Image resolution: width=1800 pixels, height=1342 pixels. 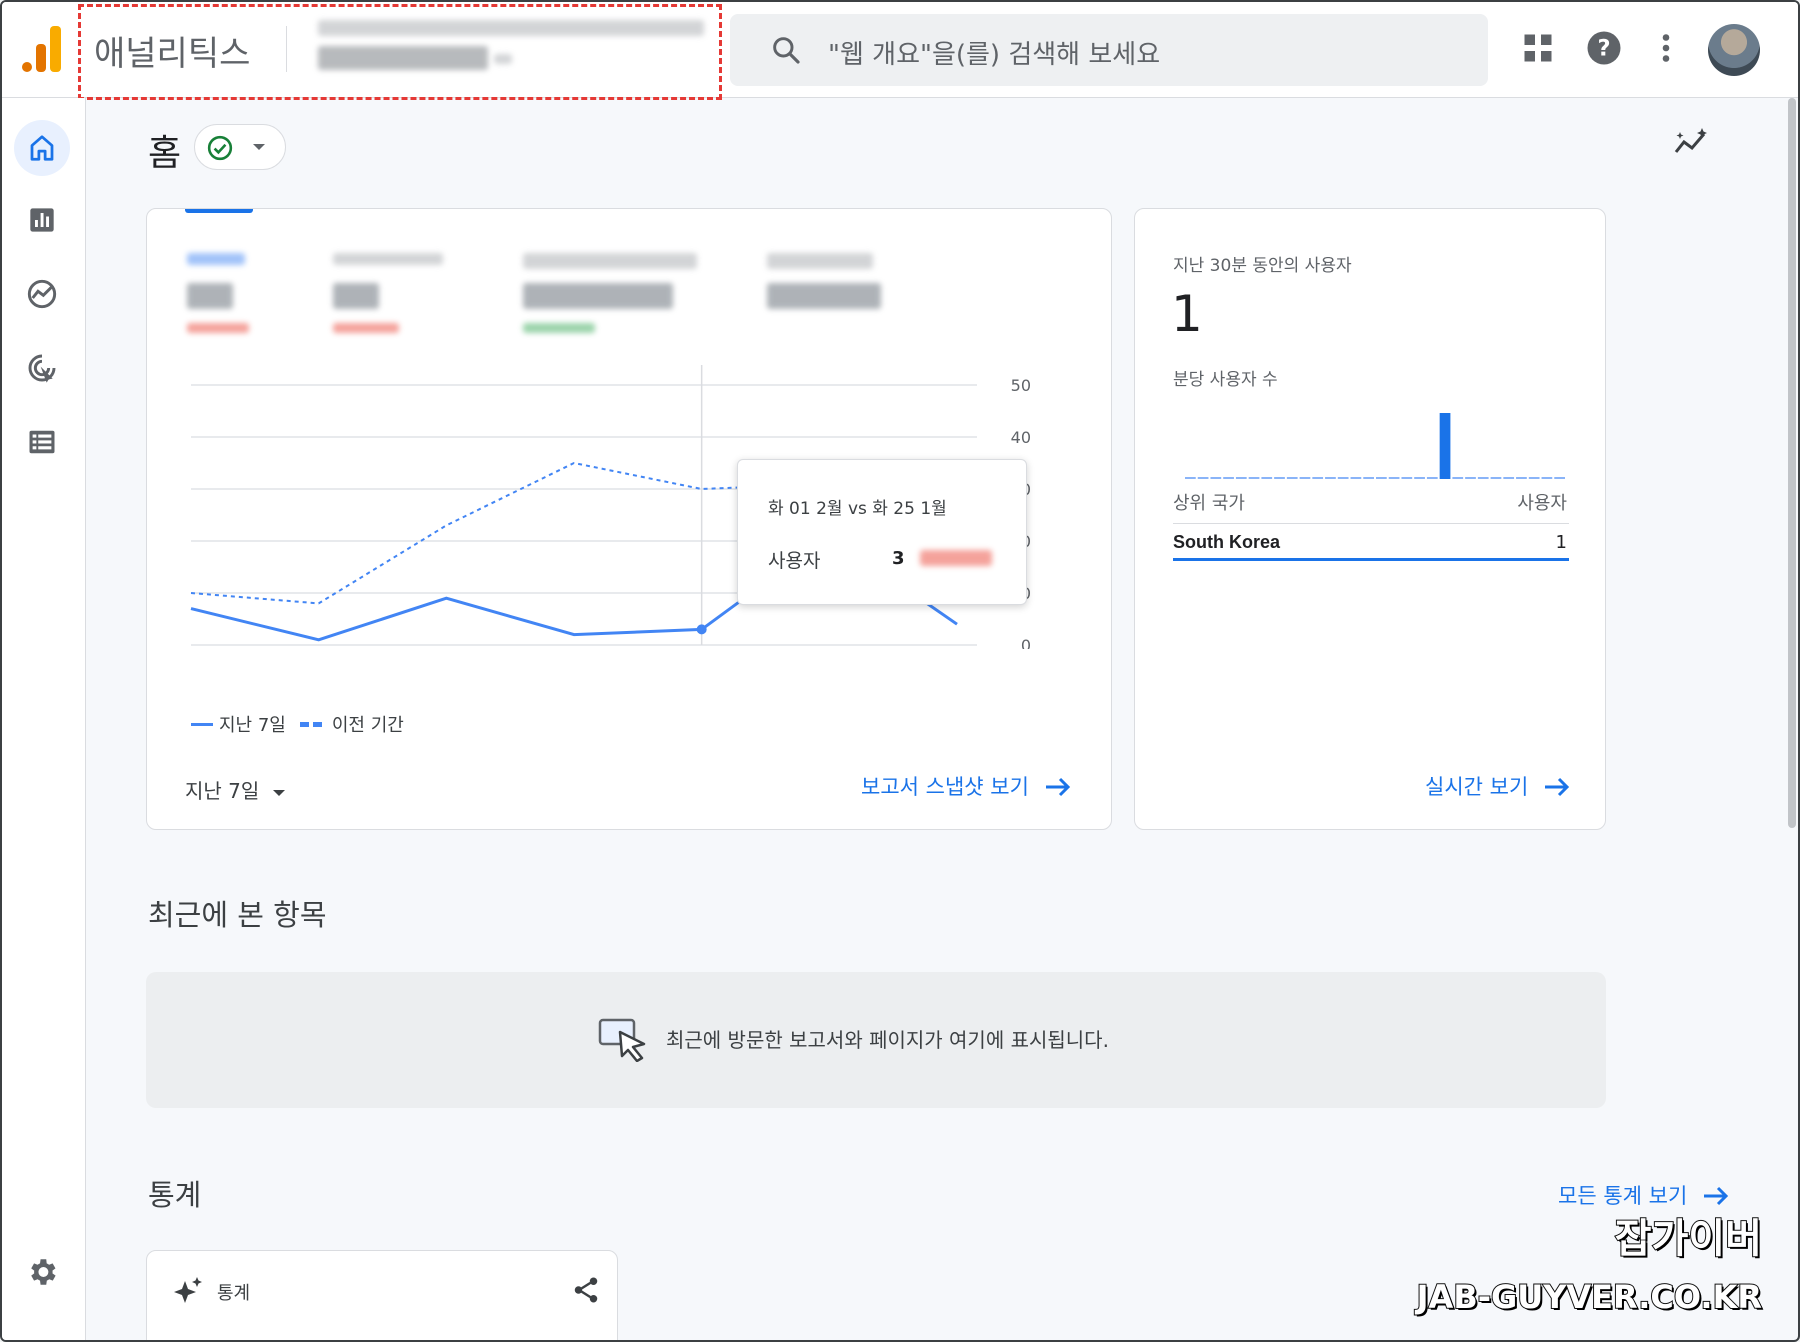 What do you see at coordinates (1477, 787) in the screenshot?
I see `view-realtime-label: 실시간 보기` at bounding box center [1477, 787].